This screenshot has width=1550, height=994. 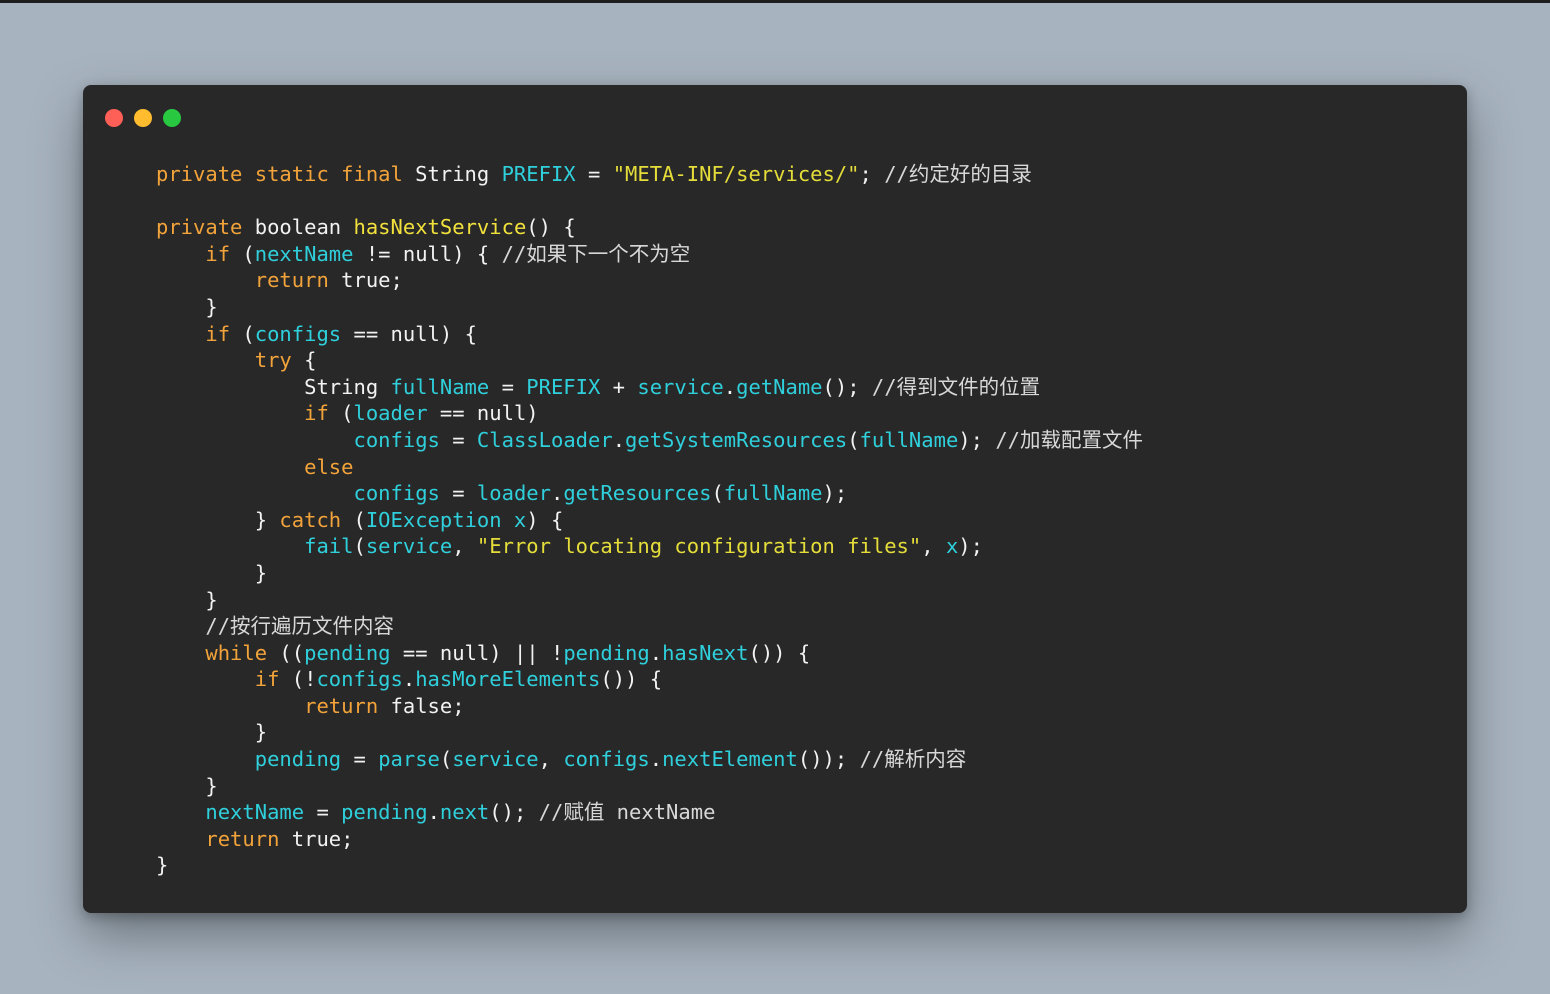 What do you see at coordinates (279, 174) in the screenshot?
I see `keyword-token: private static final` at bounding box center [279, 174].